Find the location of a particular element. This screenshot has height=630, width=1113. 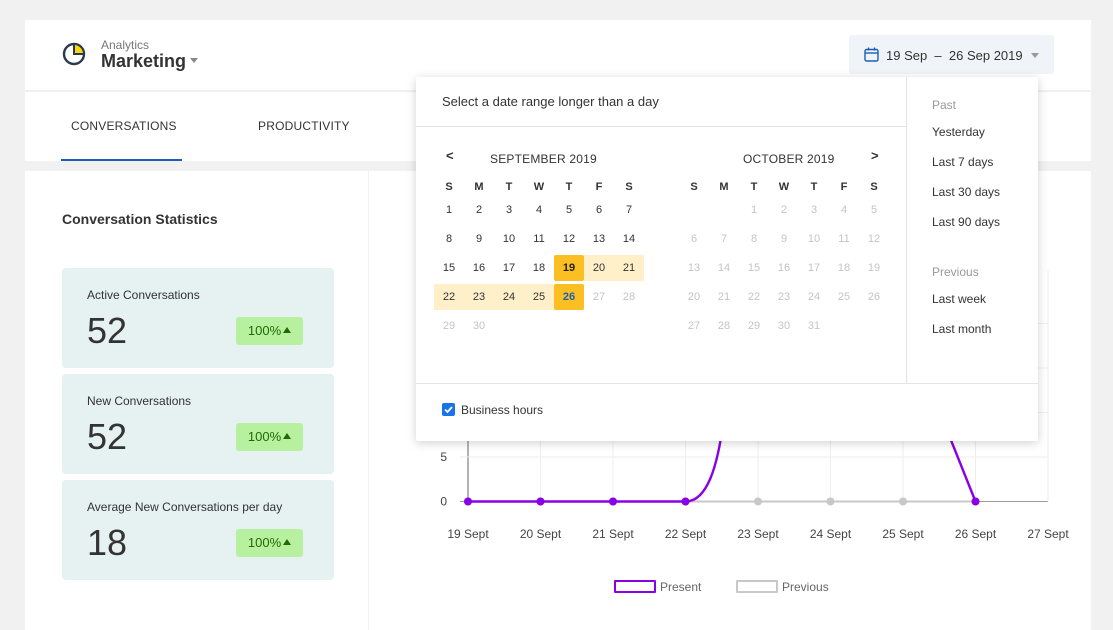

calendar-day: 3 is located at coordinates (509, 210).